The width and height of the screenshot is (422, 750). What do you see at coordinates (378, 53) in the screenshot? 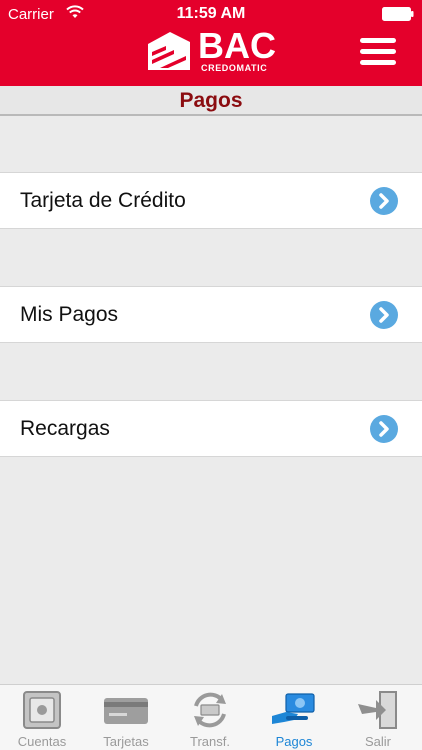
I see `hamburger-menu-icon` at bounding box center [378, 53].